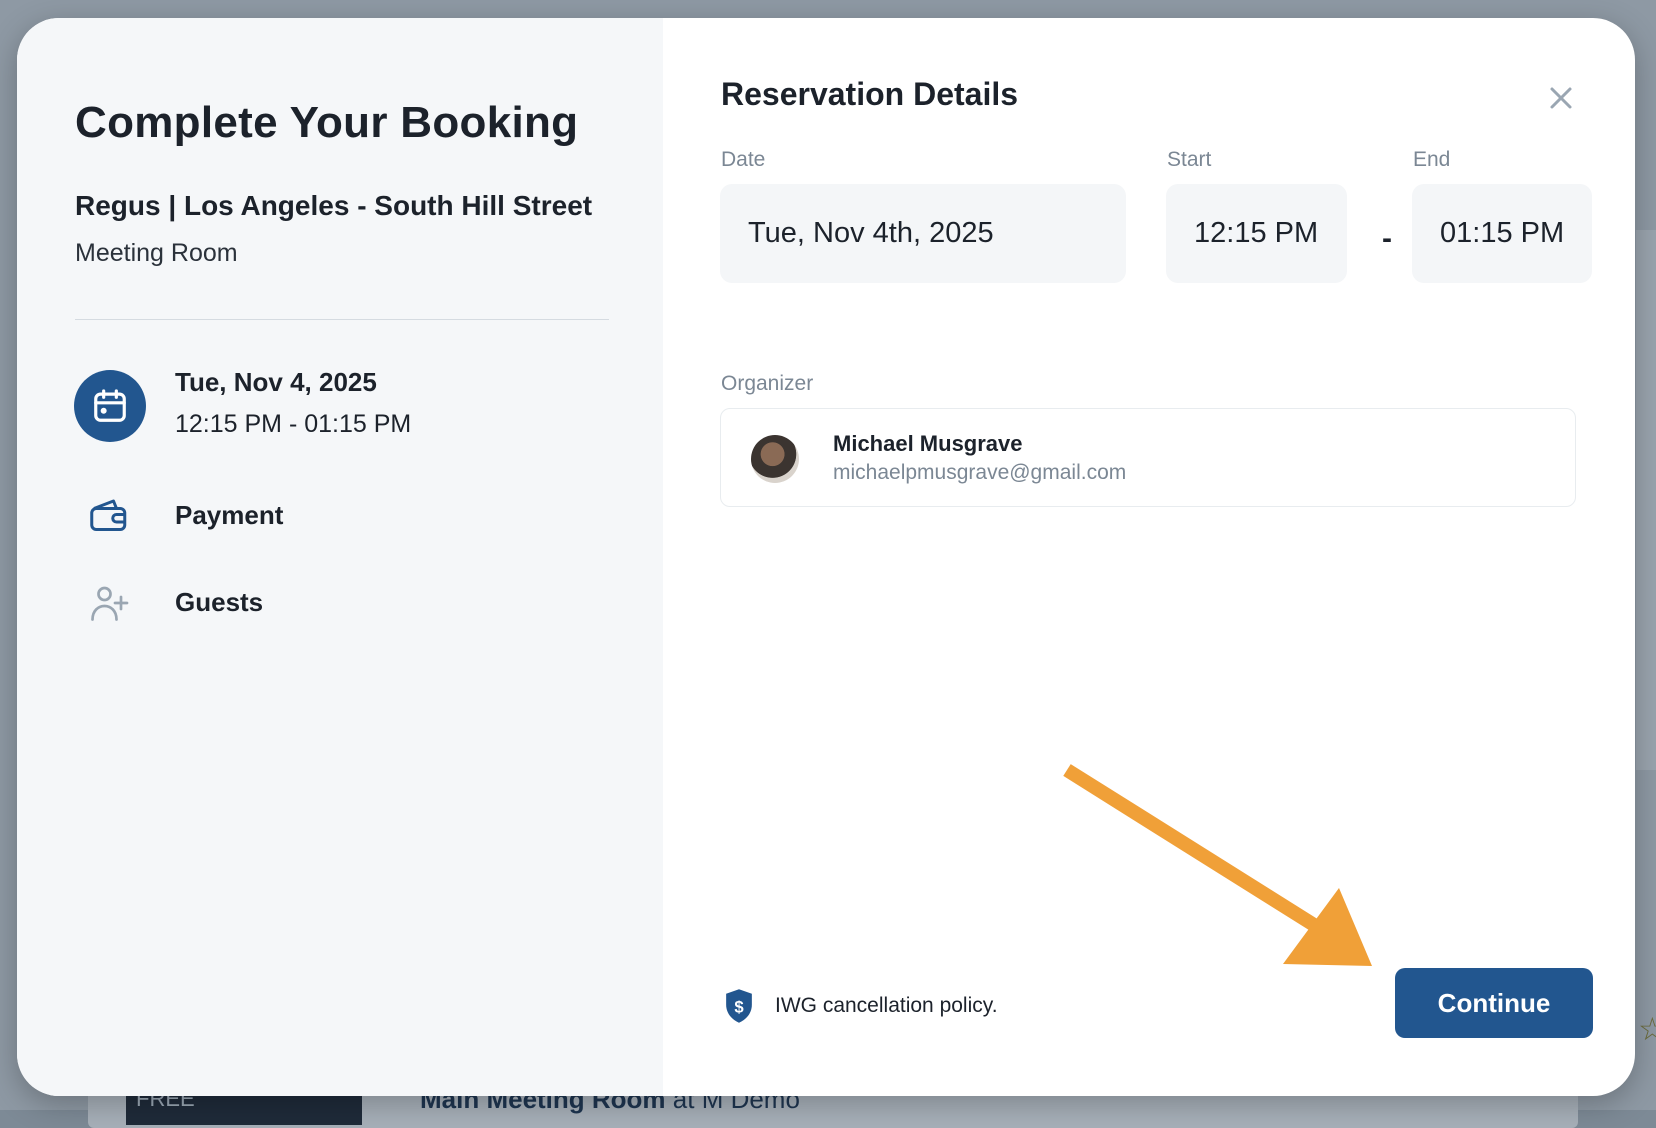 Image resolution: width=1656 pixels, height=1128 pixels. Describe the element at coordinates (334, 205) in the screenshot. I see `location-name: Regus | Los Angeles - South Hill Street` at that location.